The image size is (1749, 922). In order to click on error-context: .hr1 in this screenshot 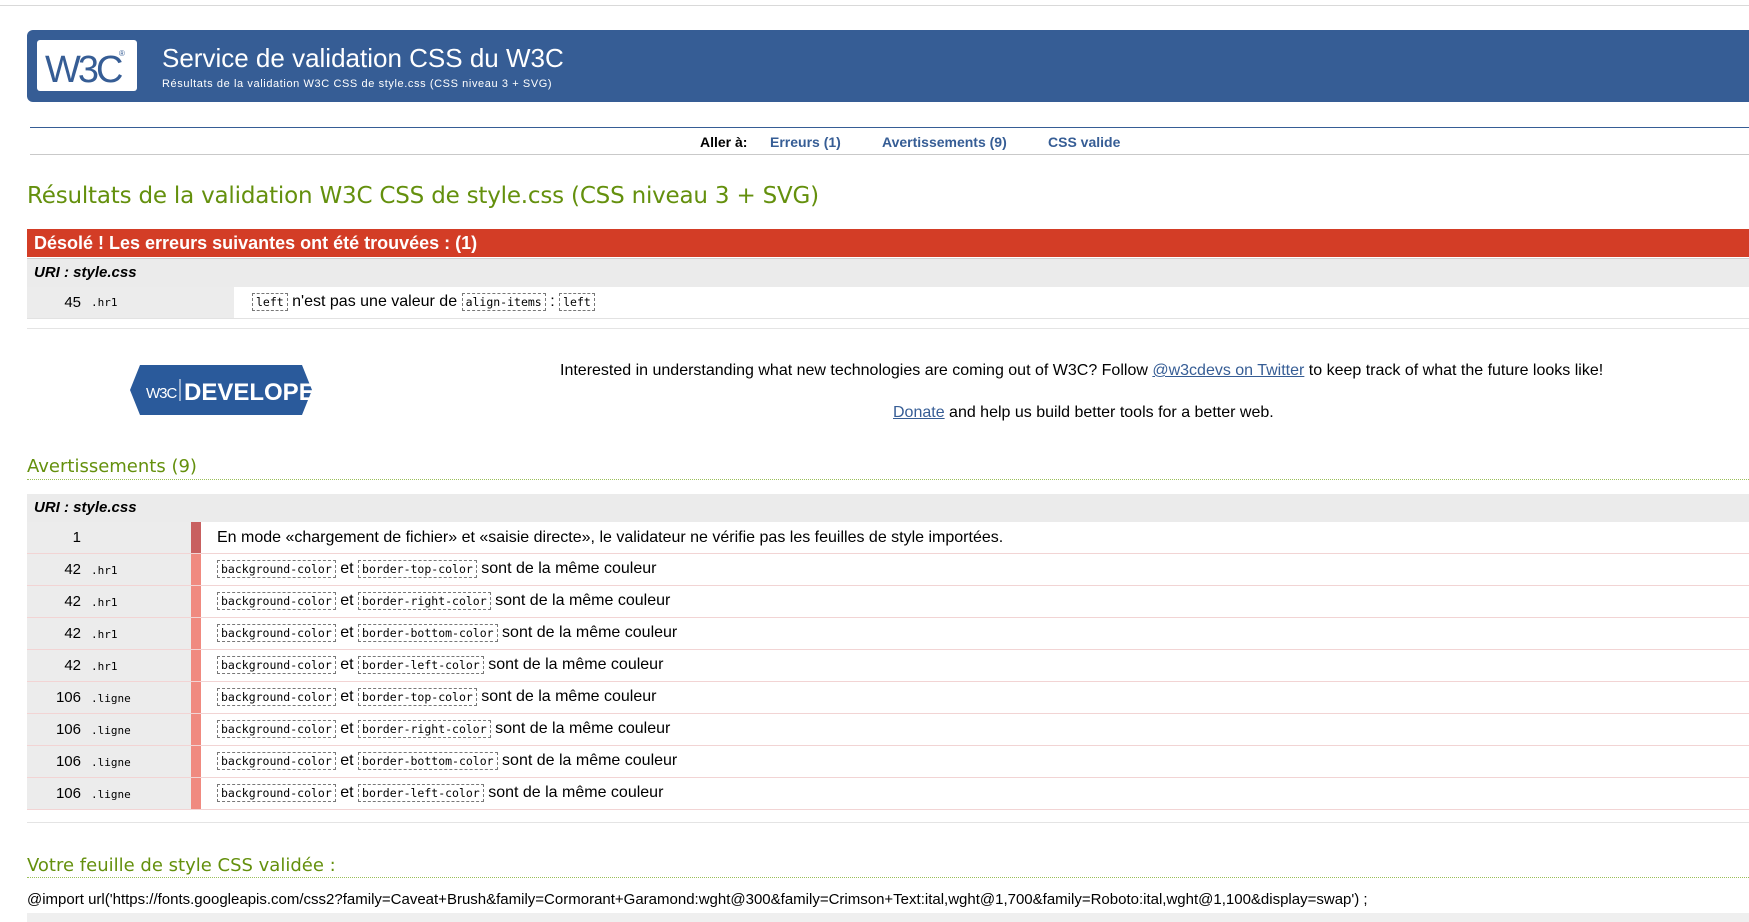, I will do `click(160, 302)`.